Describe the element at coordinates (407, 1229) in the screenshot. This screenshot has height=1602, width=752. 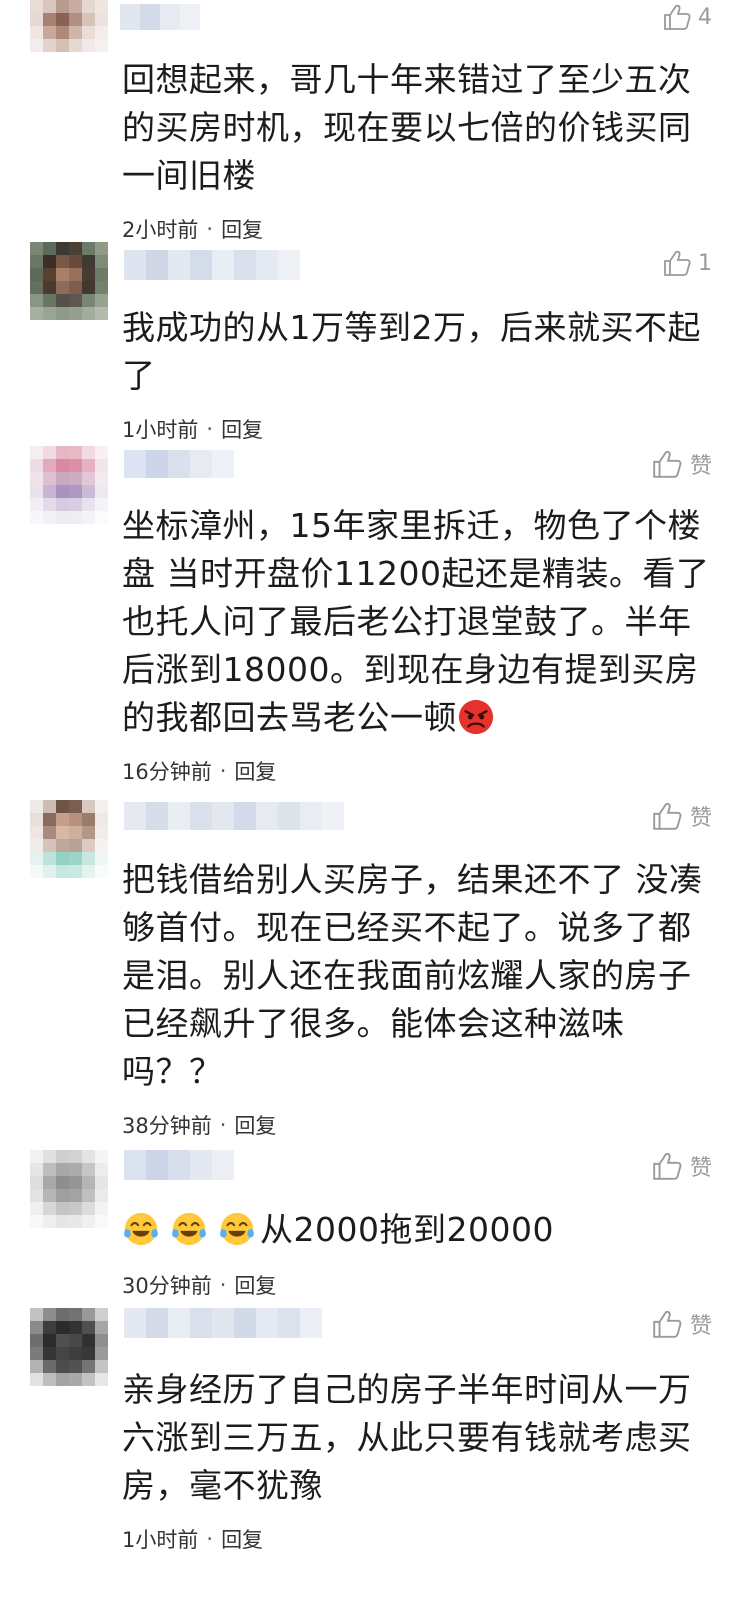
I see `comment-text-content: 从2000拖到20000` at that location.